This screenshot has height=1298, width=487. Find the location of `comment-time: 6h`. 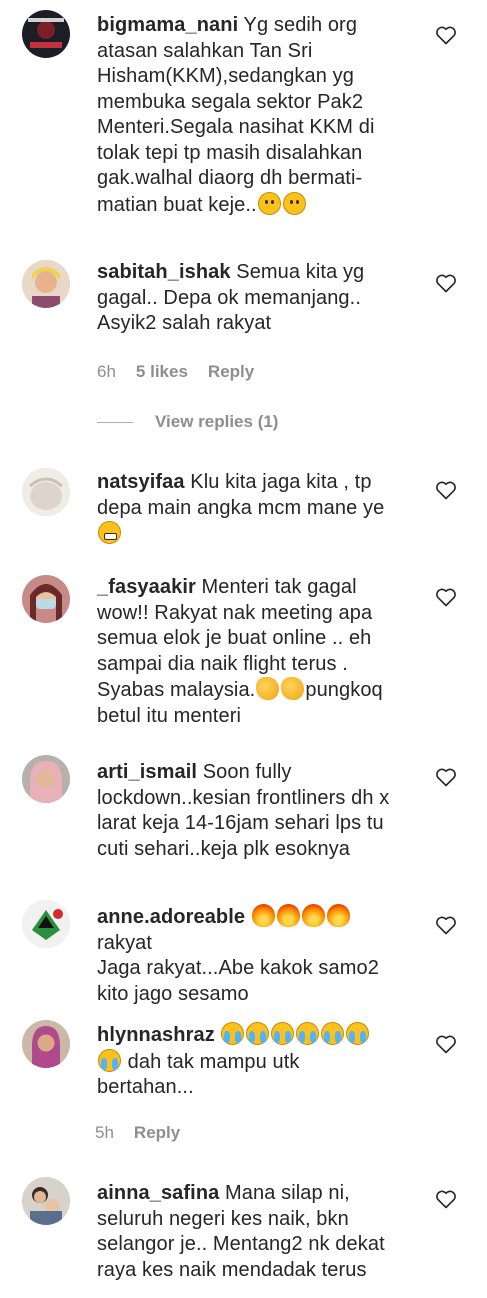

comment-time: 6h is located at coordinates (106, 371).